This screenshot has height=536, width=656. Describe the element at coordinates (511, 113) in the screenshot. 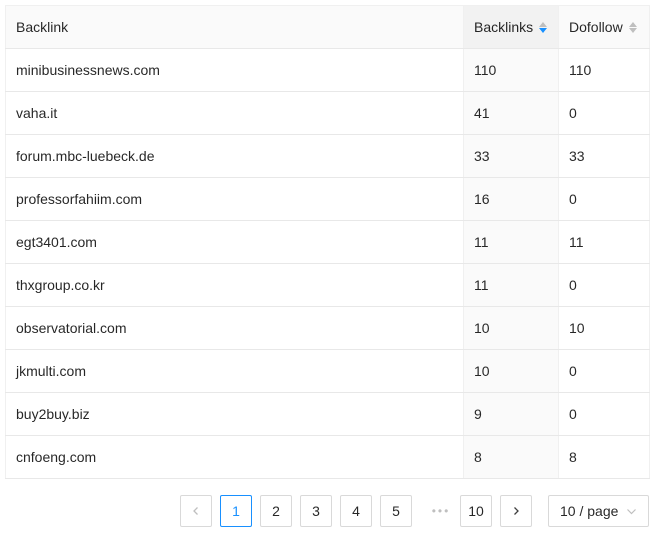

I see `cell-backlinks: 41` at that location.